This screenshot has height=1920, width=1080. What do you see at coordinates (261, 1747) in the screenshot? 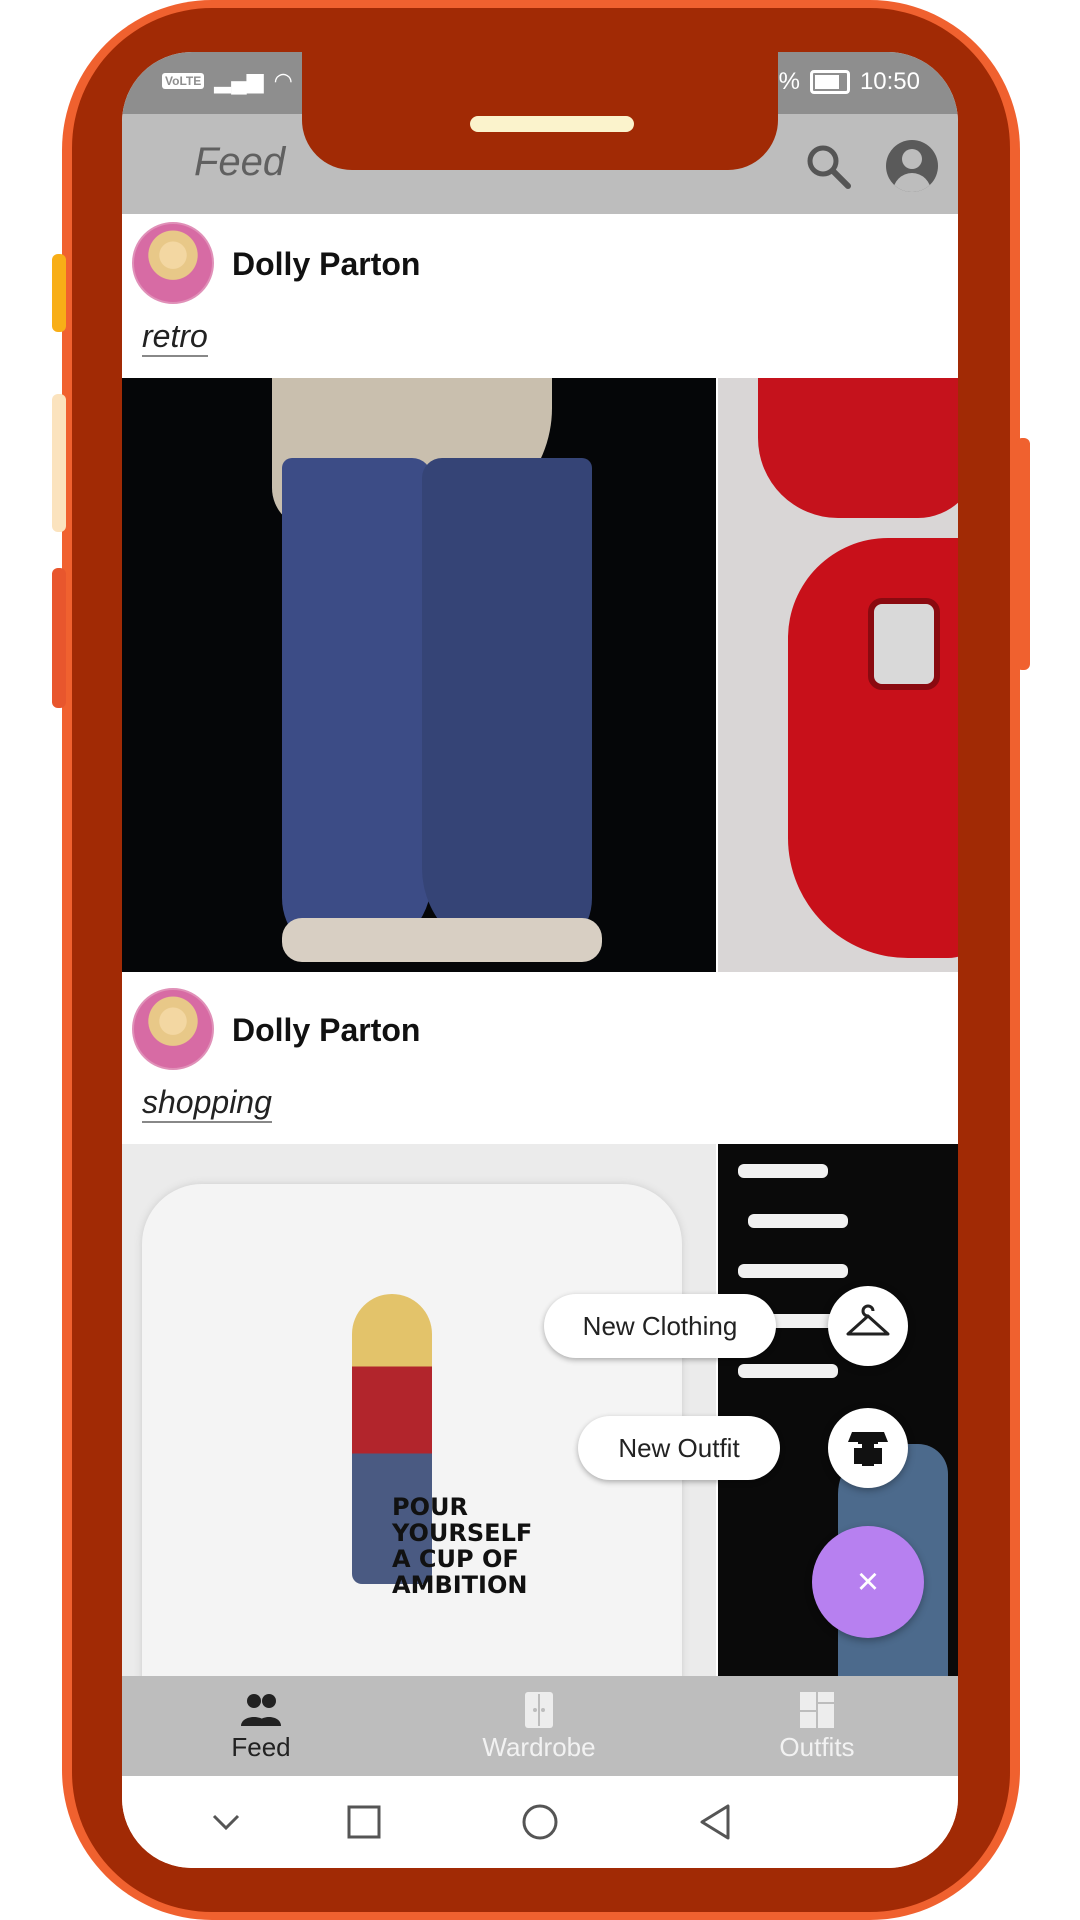
I see `nav-label-feed: Feed` at bounding box center [261, 1747].